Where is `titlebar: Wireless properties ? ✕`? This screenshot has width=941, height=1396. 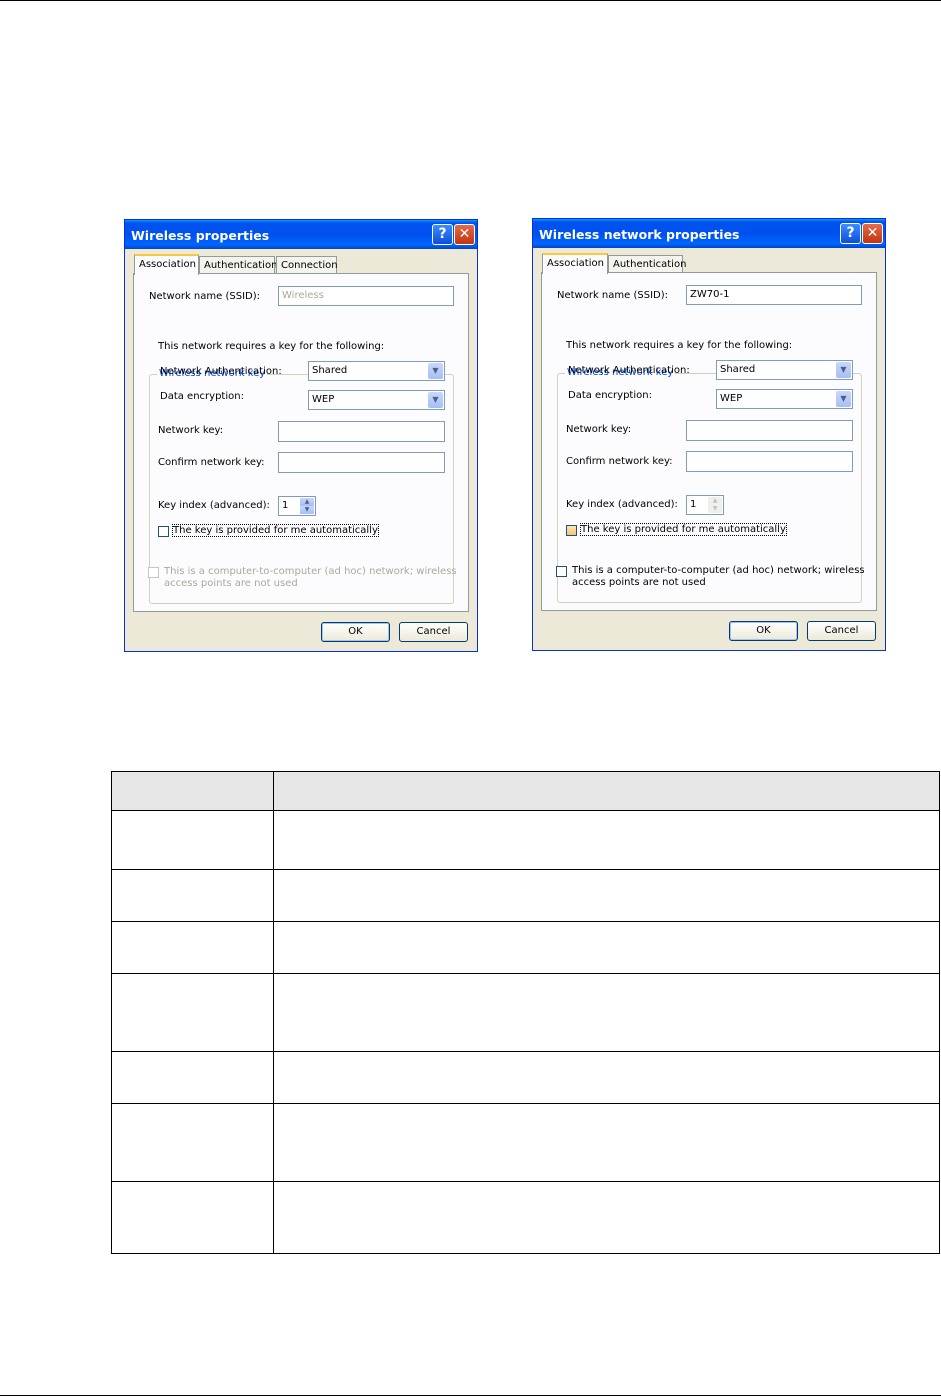 titlebar: Wireless properties ? ✕ is located at coordinates (301, 234).